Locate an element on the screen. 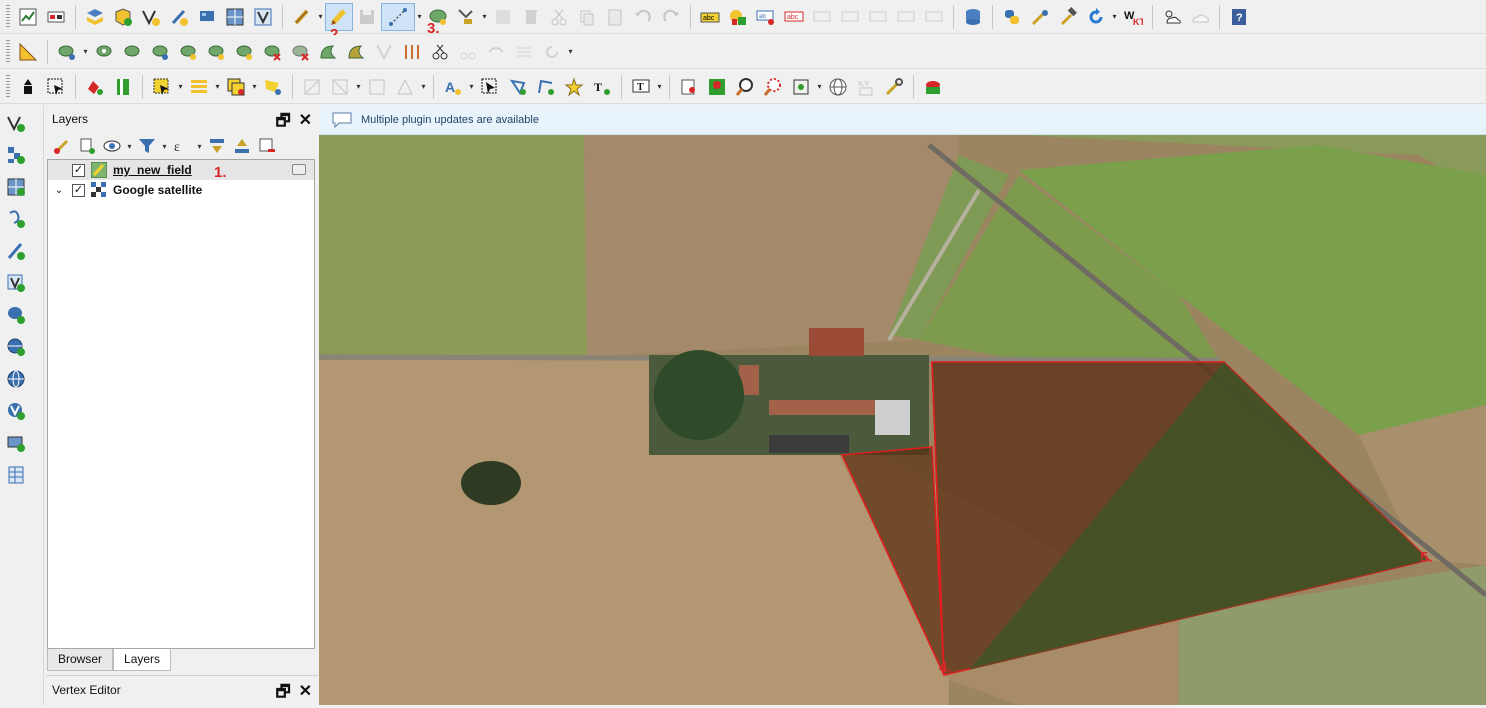  highlight-labels-button: abc is located at coordinates (794, 17).